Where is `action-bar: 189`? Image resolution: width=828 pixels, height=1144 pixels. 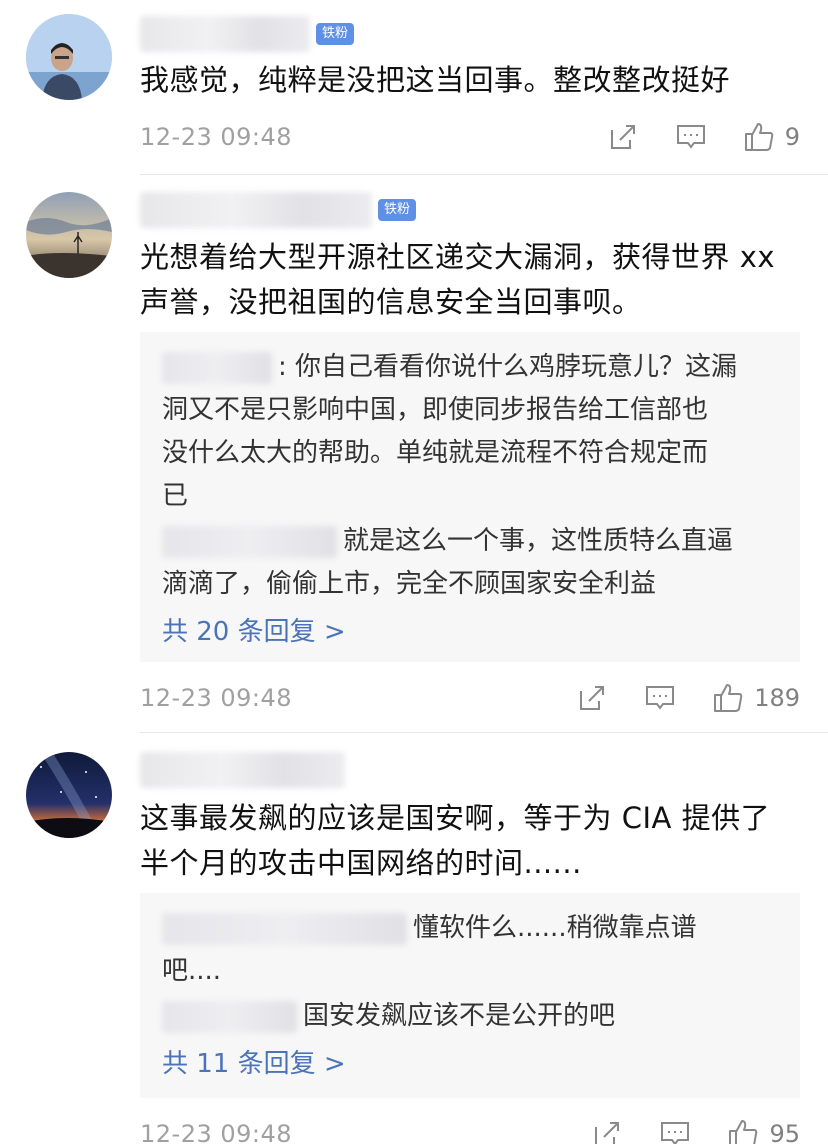
action-bar: 189 is located at coordinates (688, 698).